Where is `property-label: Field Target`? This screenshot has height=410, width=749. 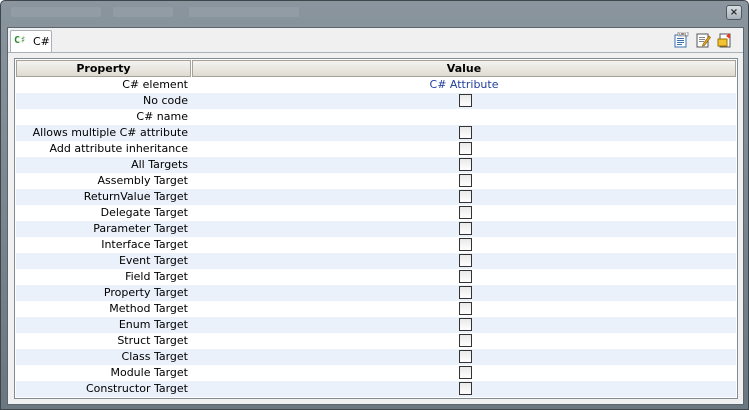
property-label: Field Target is located at coordinates (156, 276).